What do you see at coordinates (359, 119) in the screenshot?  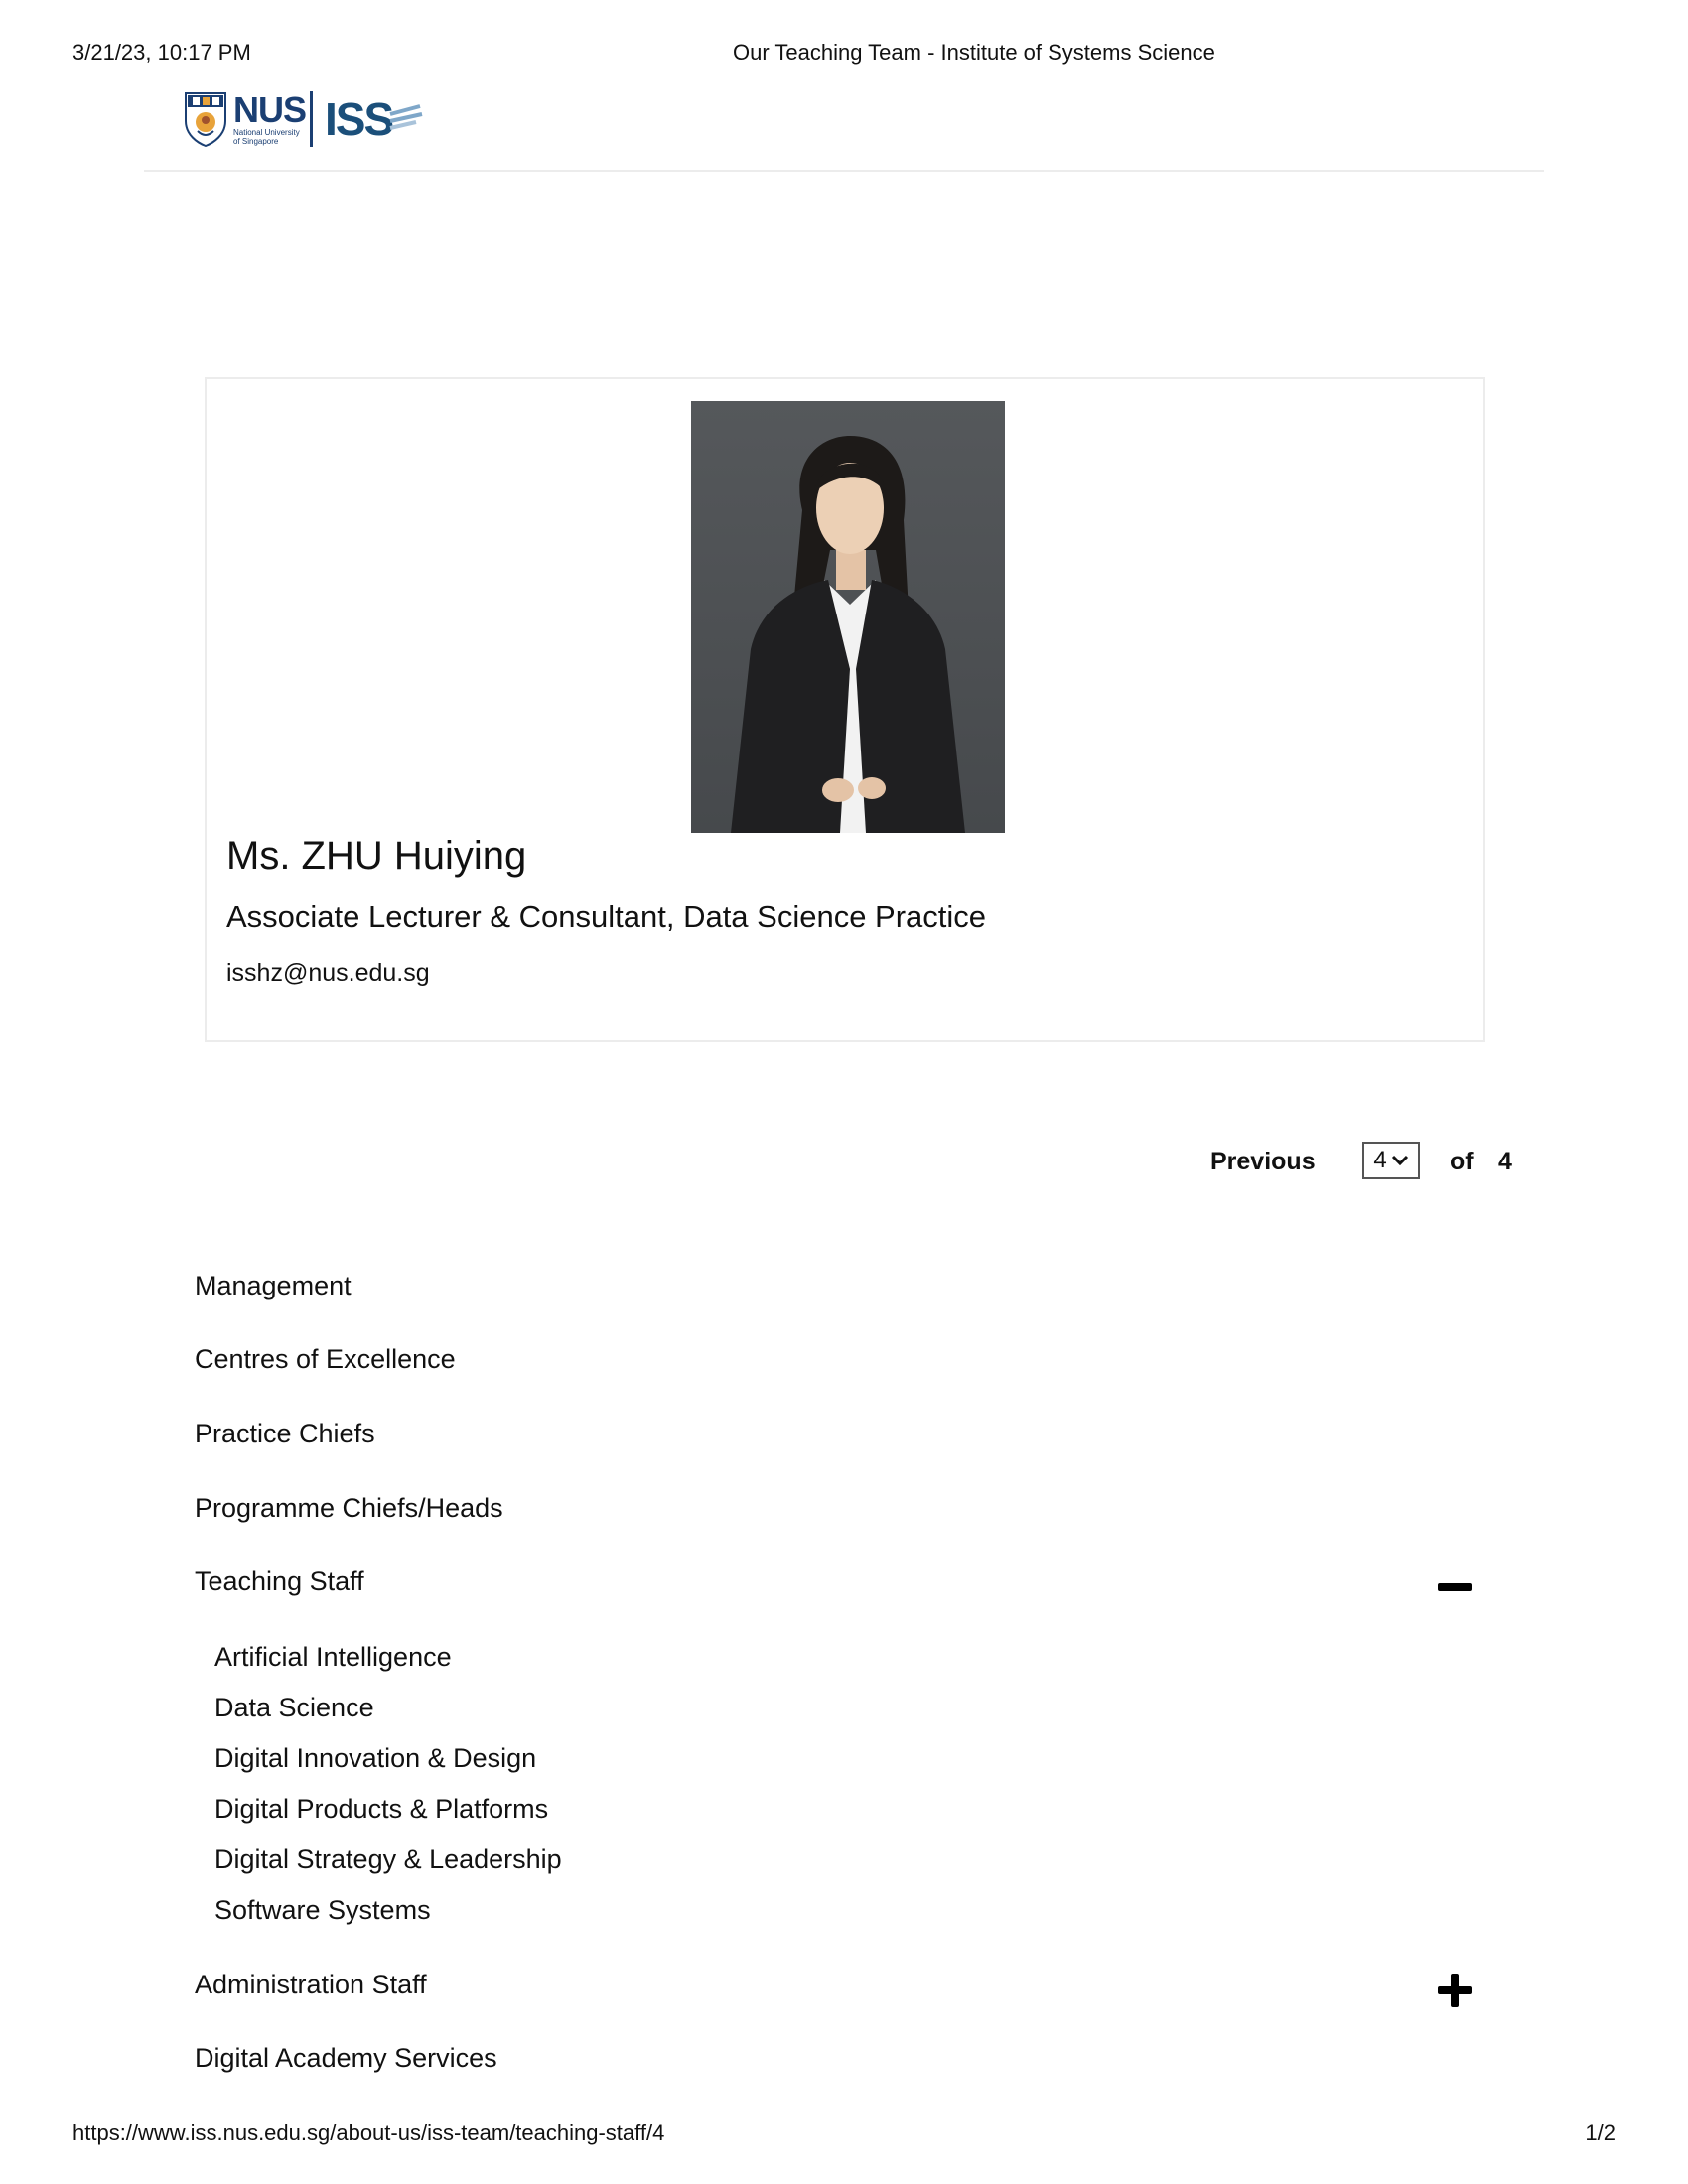 I see `iss-wordmark: ISS` at bounding box center [359, 119].